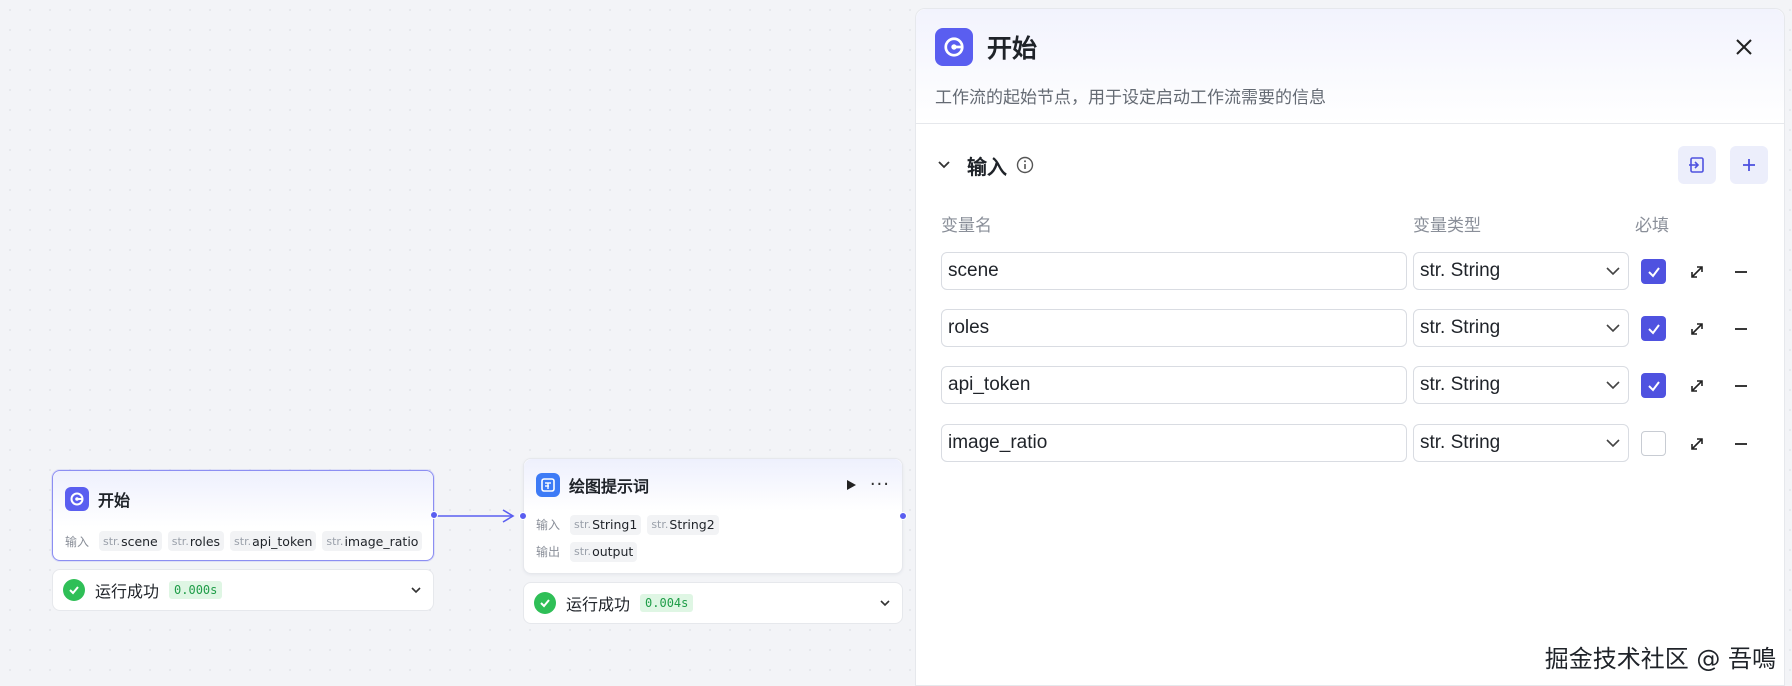  What do you see at coordinates (903, 516) in the screenshot?
I see `prompt-node-output-port` at bounding box center [903, 516].